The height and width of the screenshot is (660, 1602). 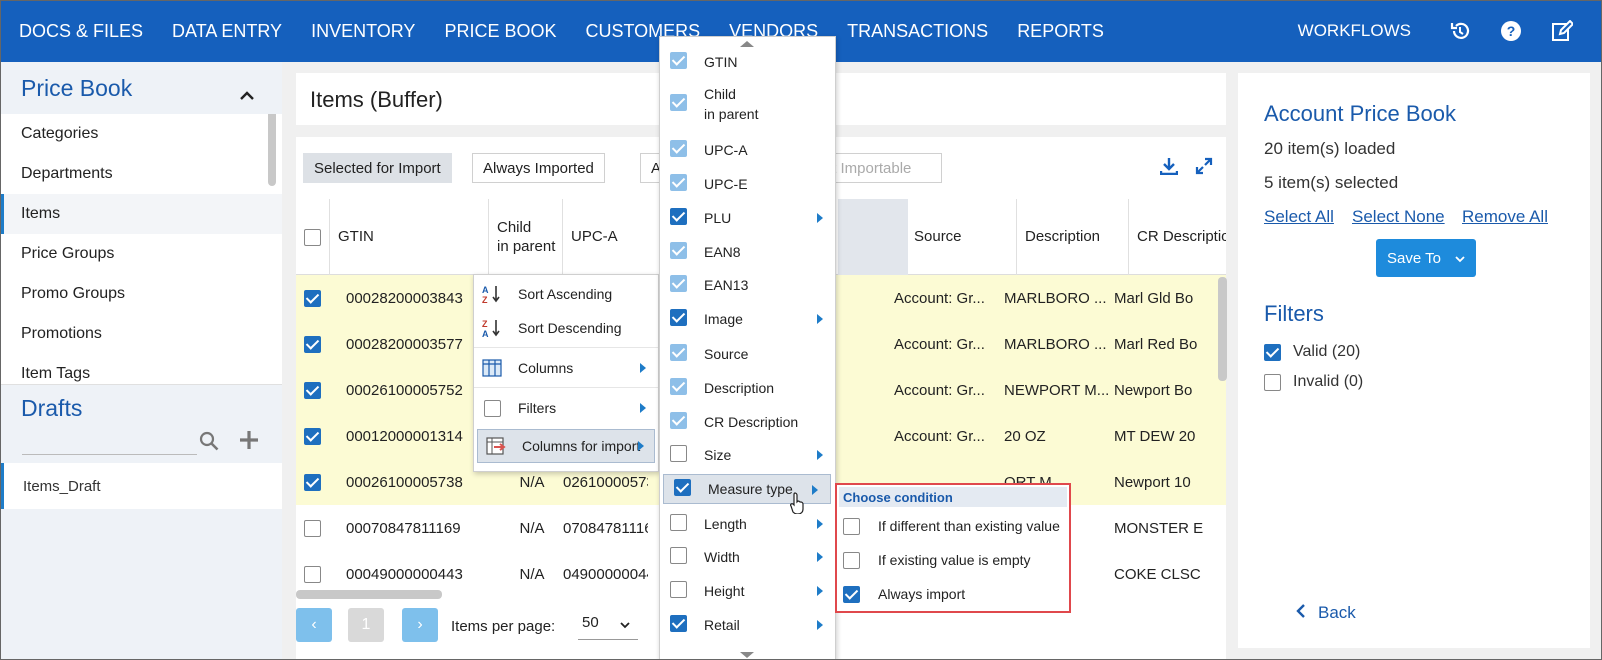 I want to click on sidebar-item-departments: Departments, so click(x=141, y=174).